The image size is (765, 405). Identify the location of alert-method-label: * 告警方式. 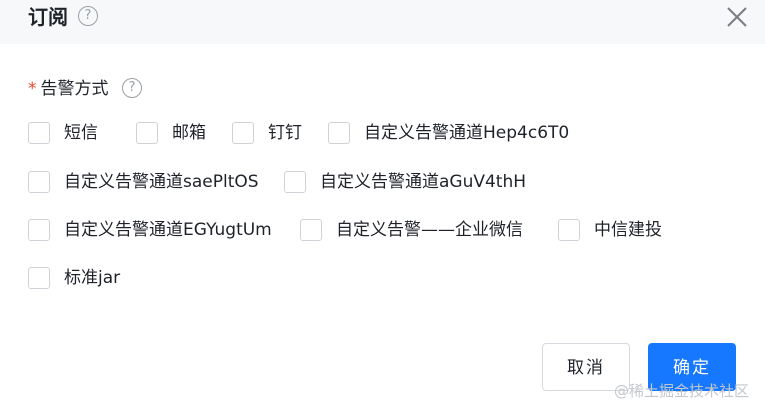
(68, 89).